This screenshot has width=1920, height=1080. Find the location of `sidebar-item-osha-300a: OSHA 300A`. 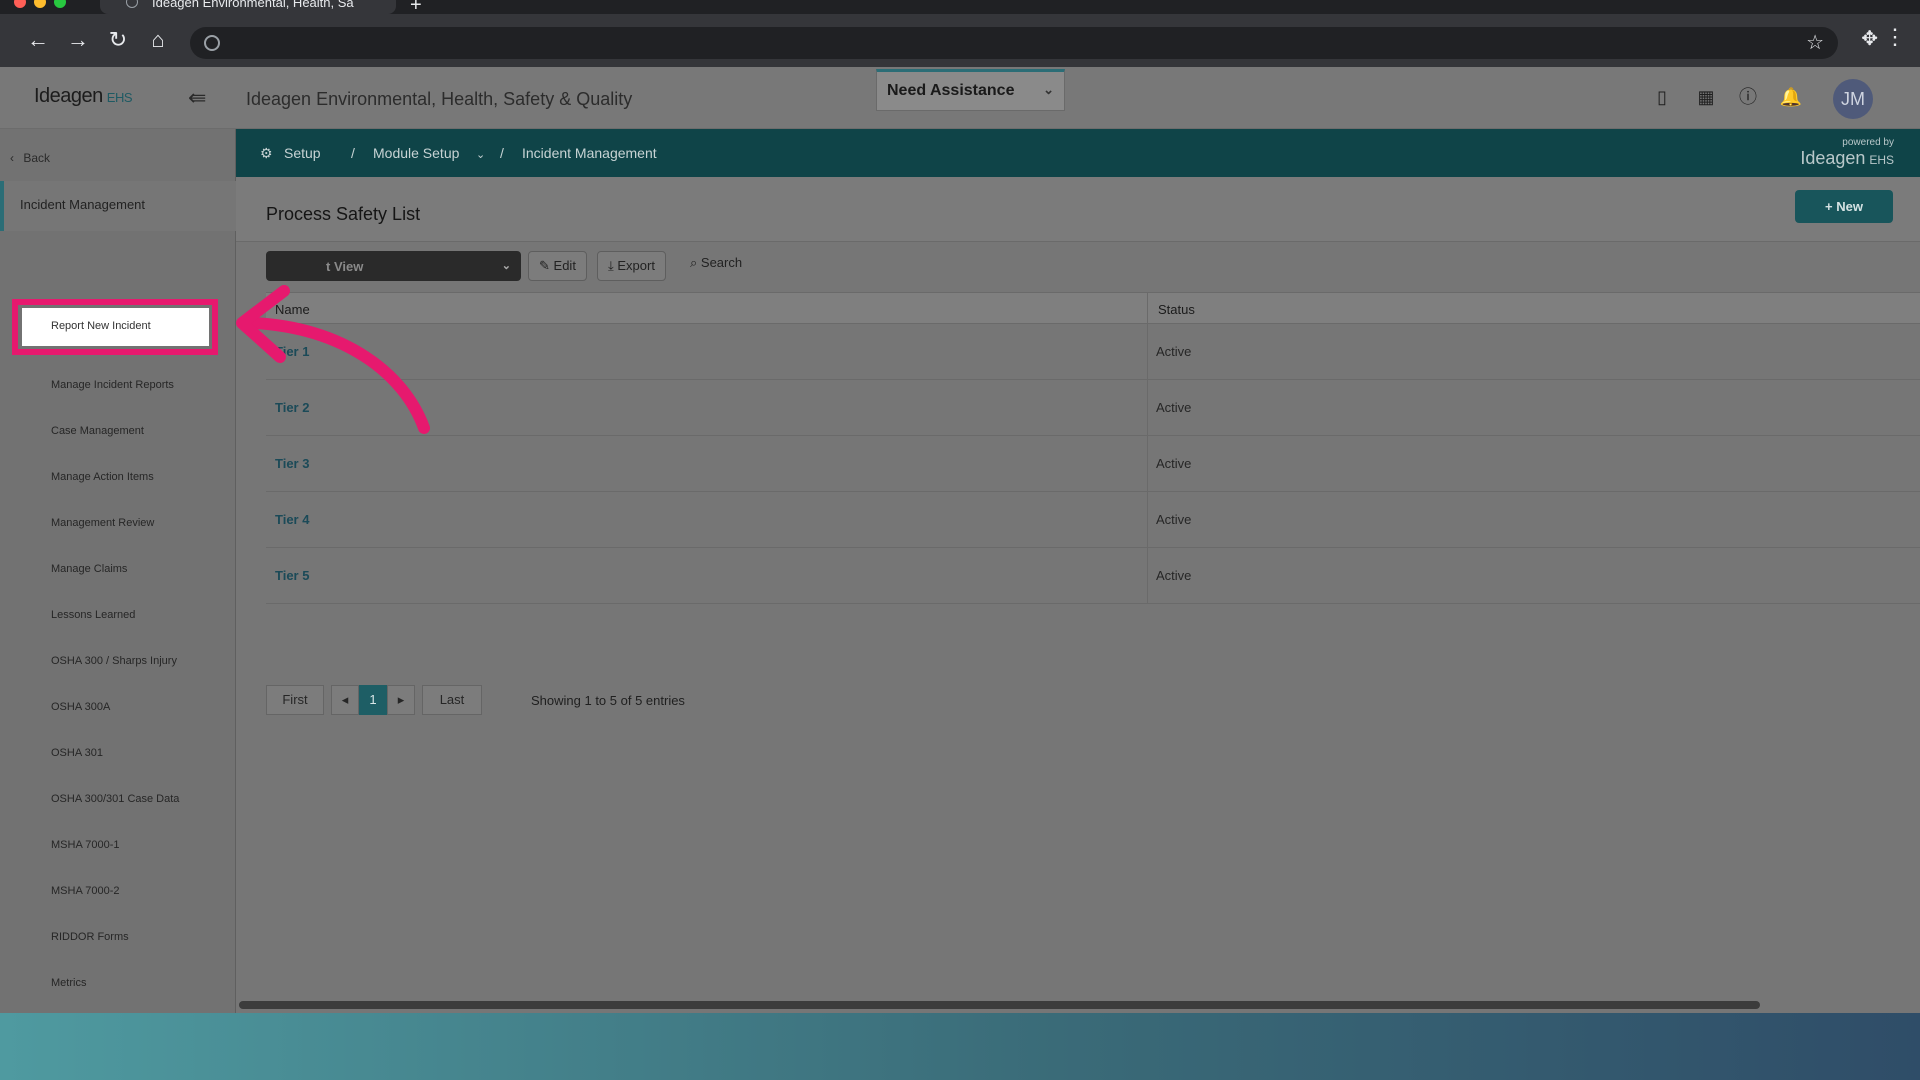

sidebar-item-osha-300a: OSHA 300A is located at coordinates (80, 707).